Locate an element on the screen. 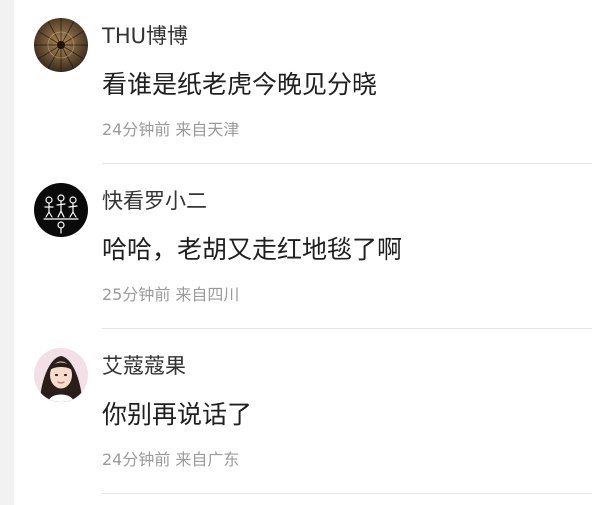 The image size is (592, 505). comment-location: 来自四川 is located at coordinates (207, 294).